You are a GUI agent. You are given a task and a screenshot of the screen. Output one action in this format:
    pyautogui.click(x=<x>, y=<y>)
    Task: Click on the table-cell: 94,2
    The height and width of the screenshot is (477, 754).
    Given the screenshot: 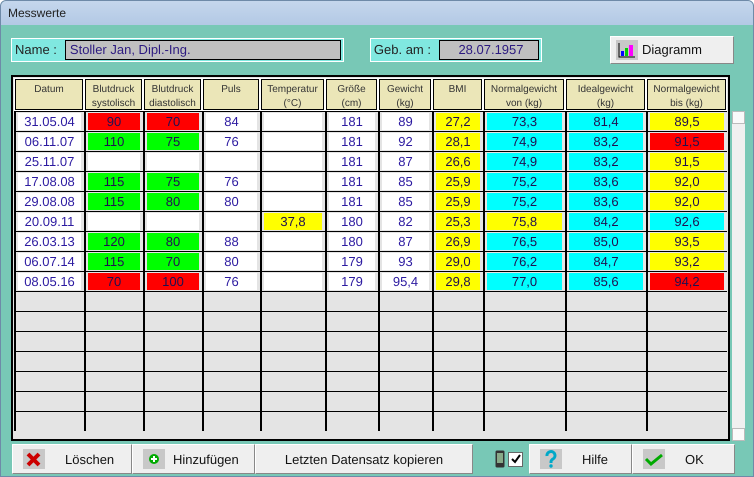 What is the action you would take?
    pyautogui.click(x=687, y=281)
    